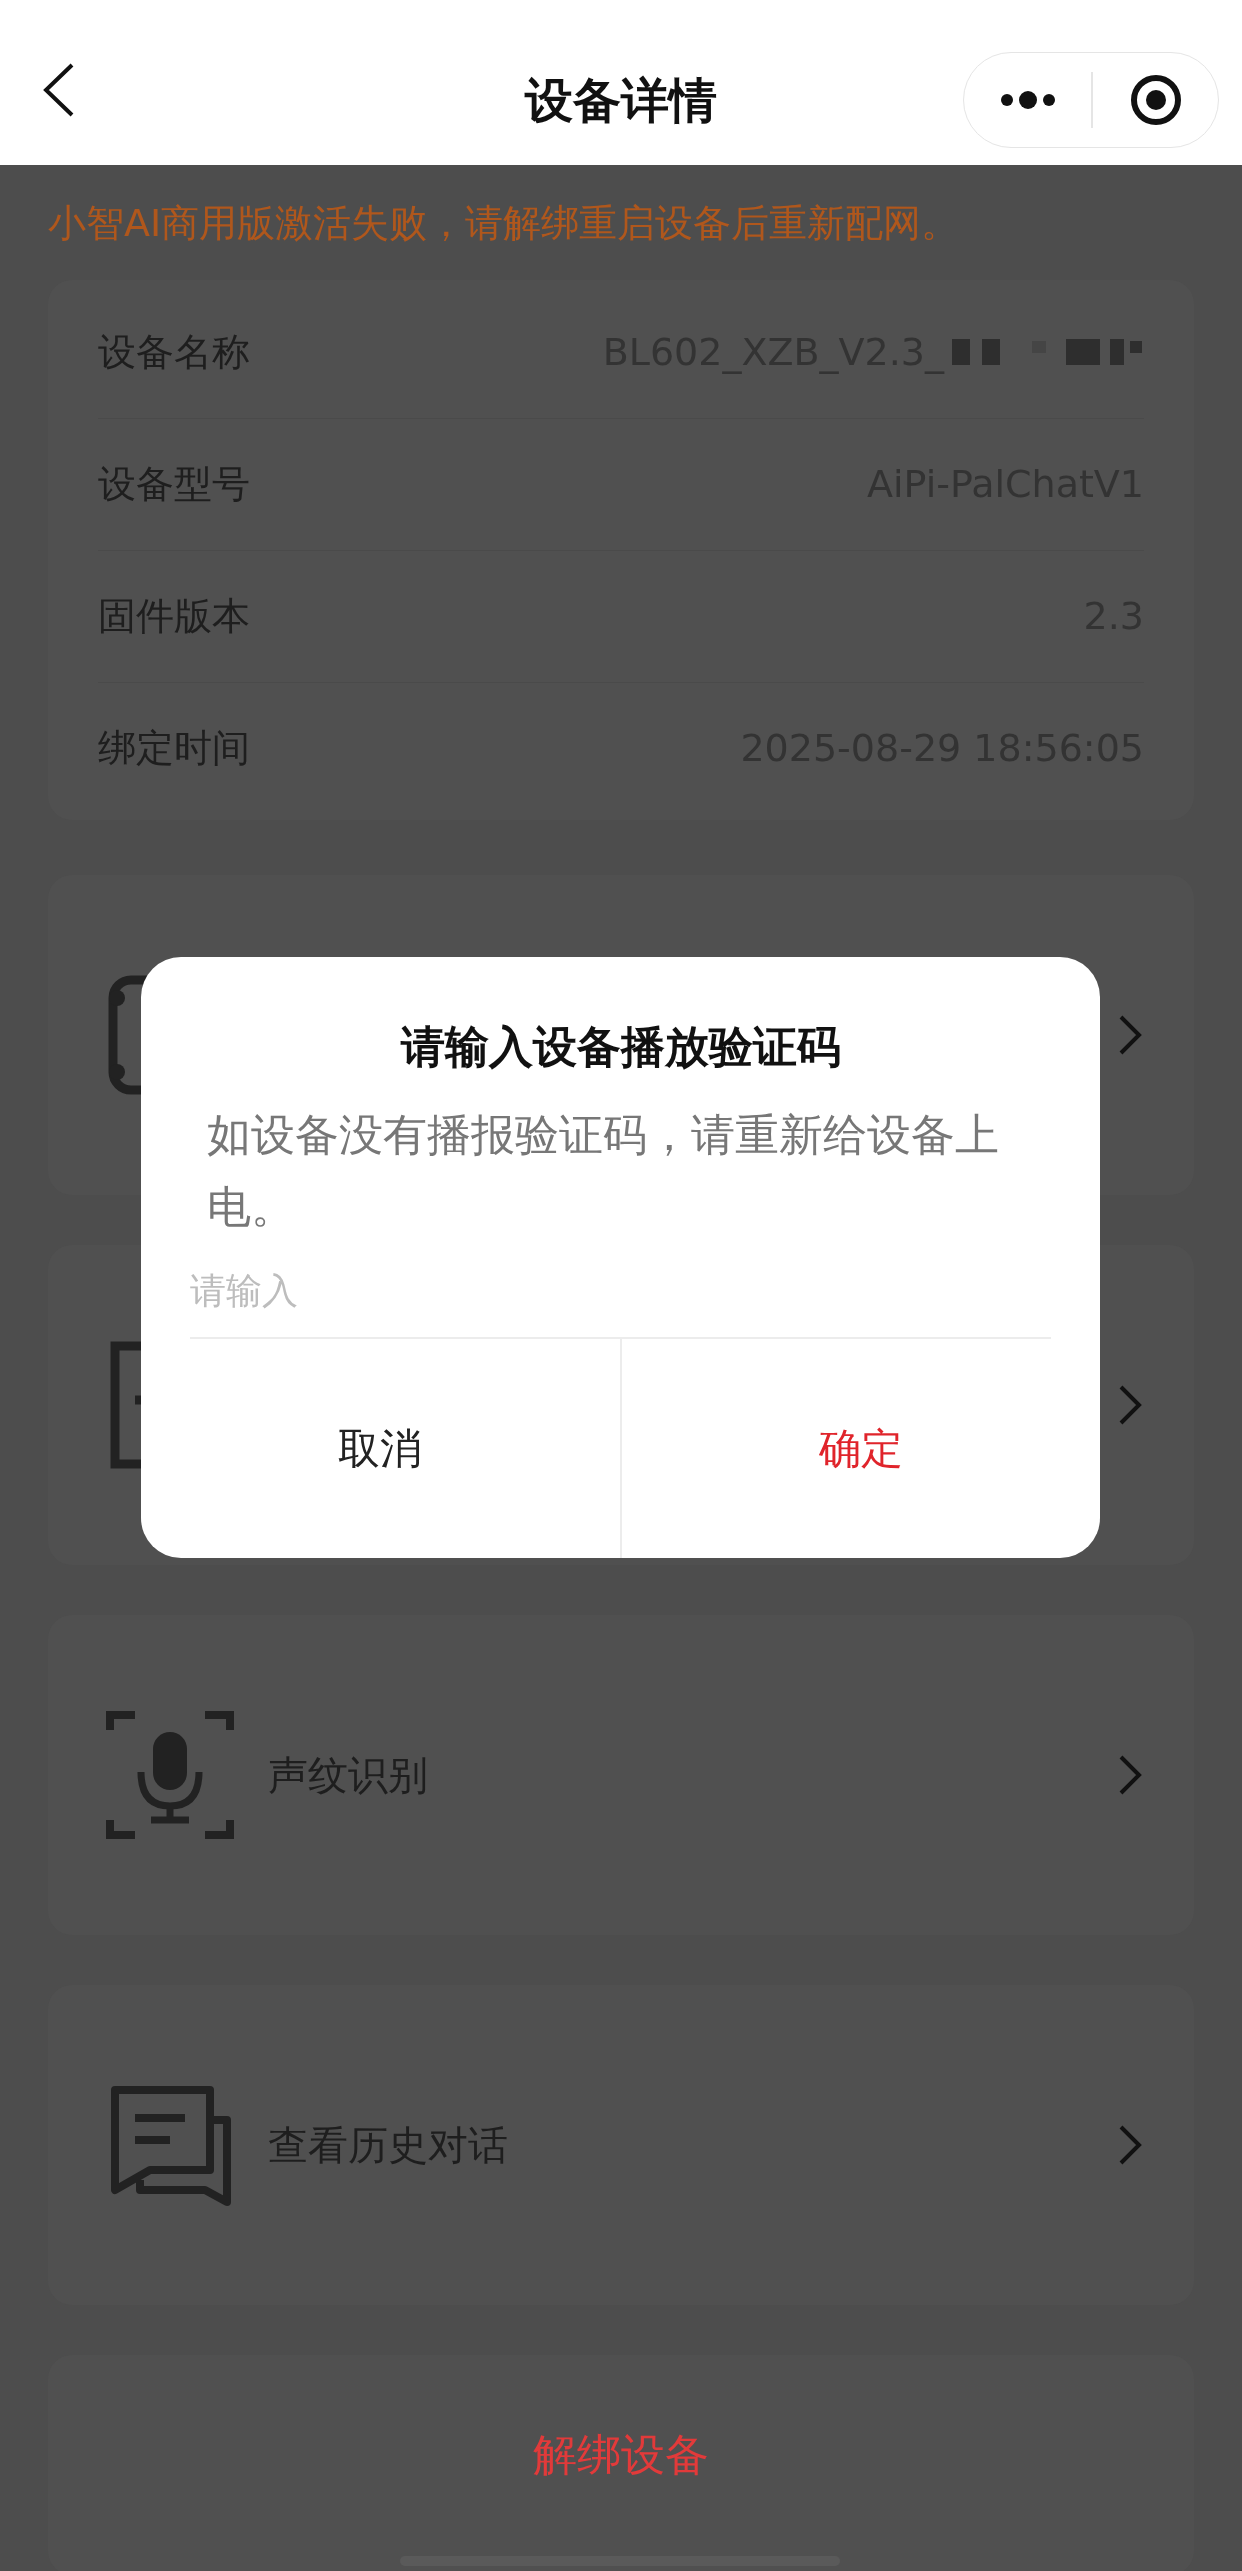 Image resolution: width=1242 pixels, height=2571 pixels. Describe the element at coordinates (621, 100) in the screenshot. I see `page-title: 设备详情` at that location.